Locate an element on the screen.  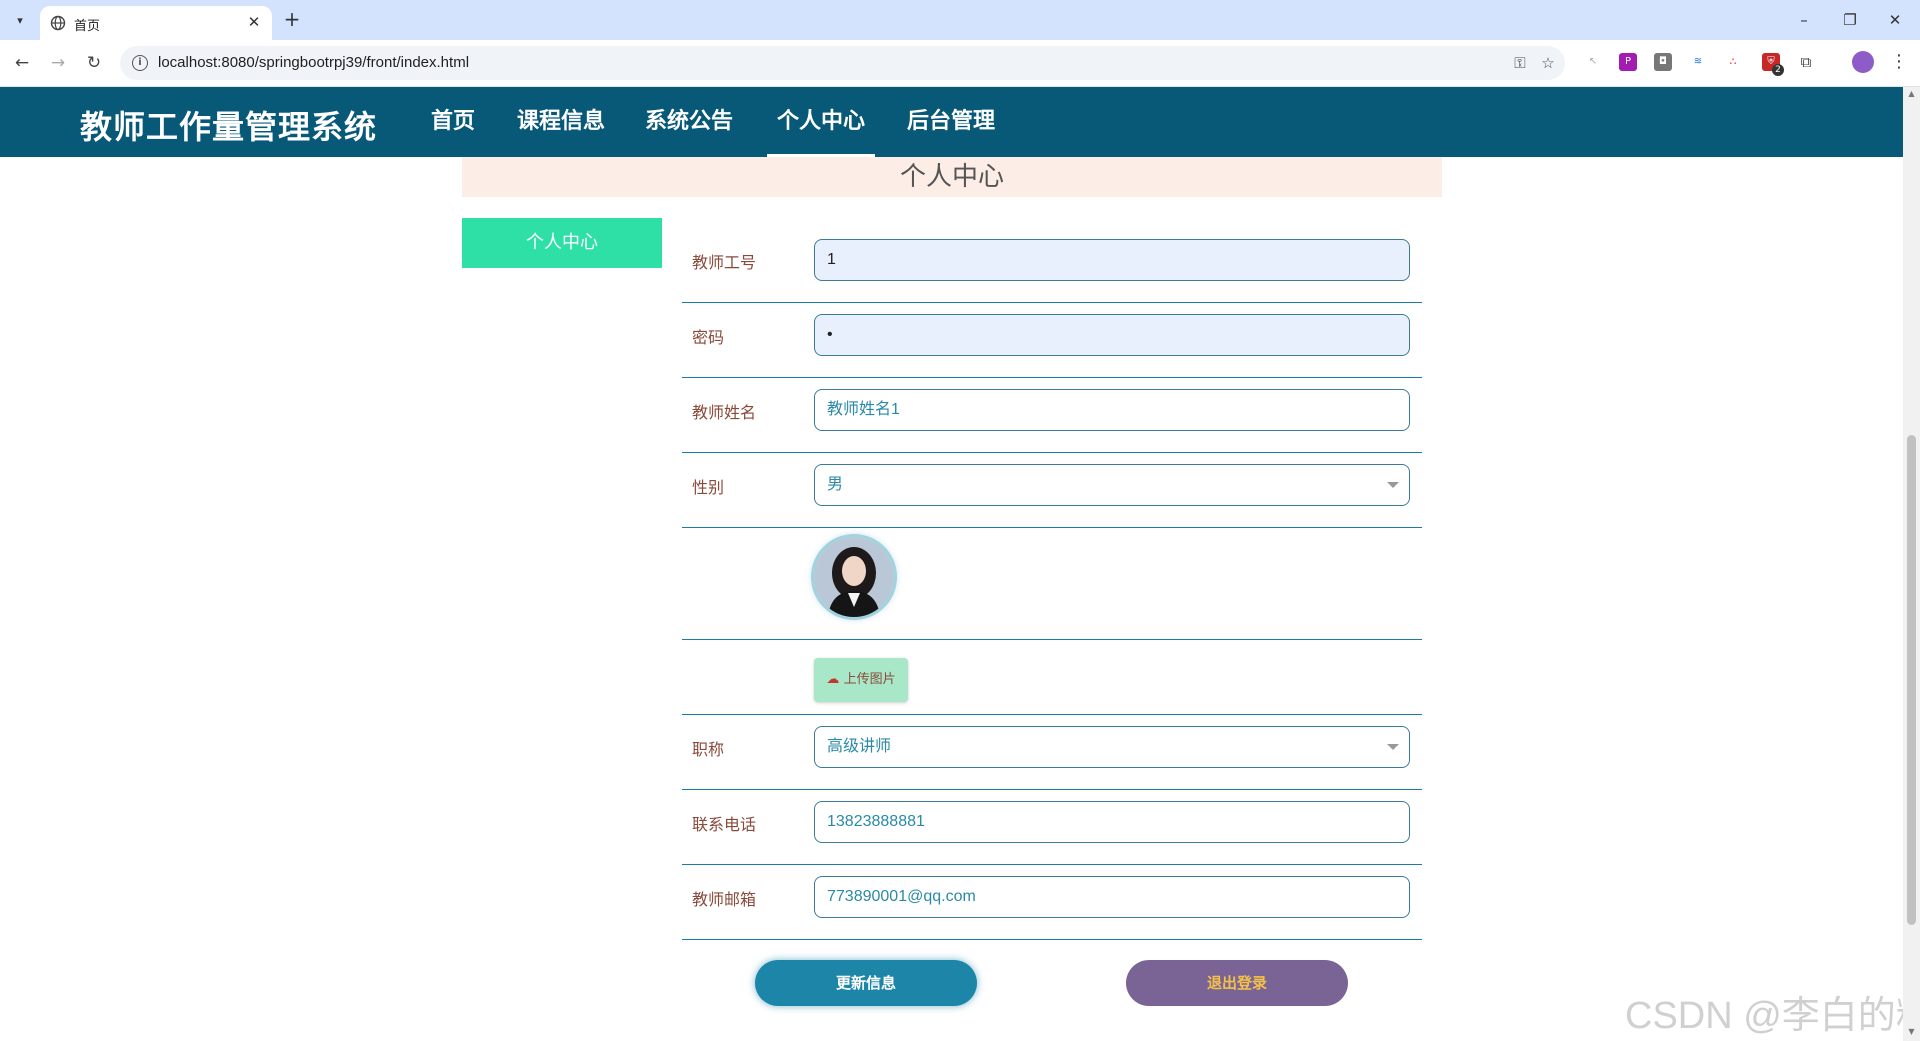
close-window-icon: ✕ is located at coordinates (1895, 20).